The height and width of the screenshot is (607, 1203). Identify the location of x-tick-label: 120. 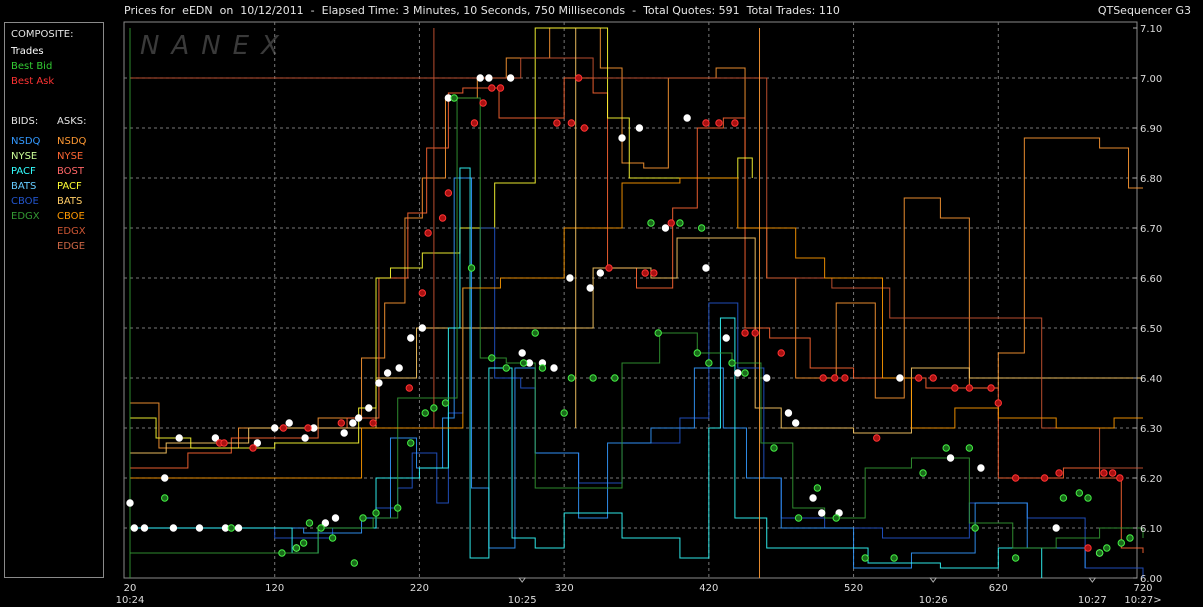
(274, 588).